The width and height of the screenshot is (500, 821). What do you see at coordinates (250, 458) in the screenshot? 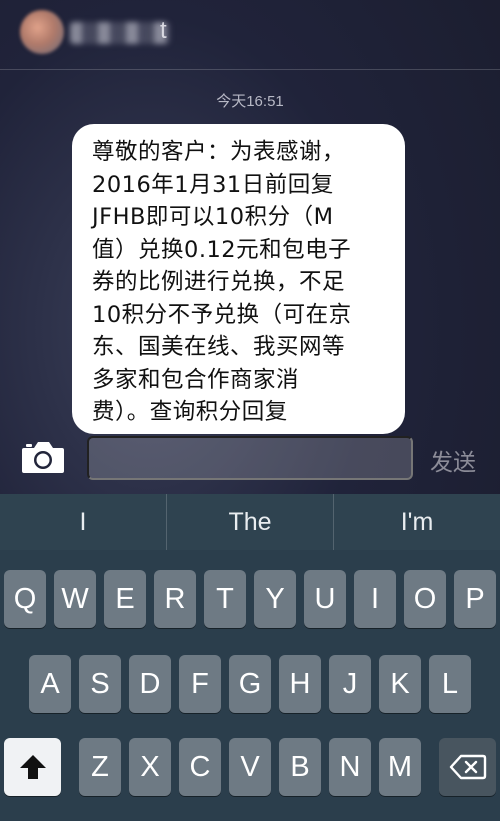
I see `message-input` at bounding box center [250, 458].